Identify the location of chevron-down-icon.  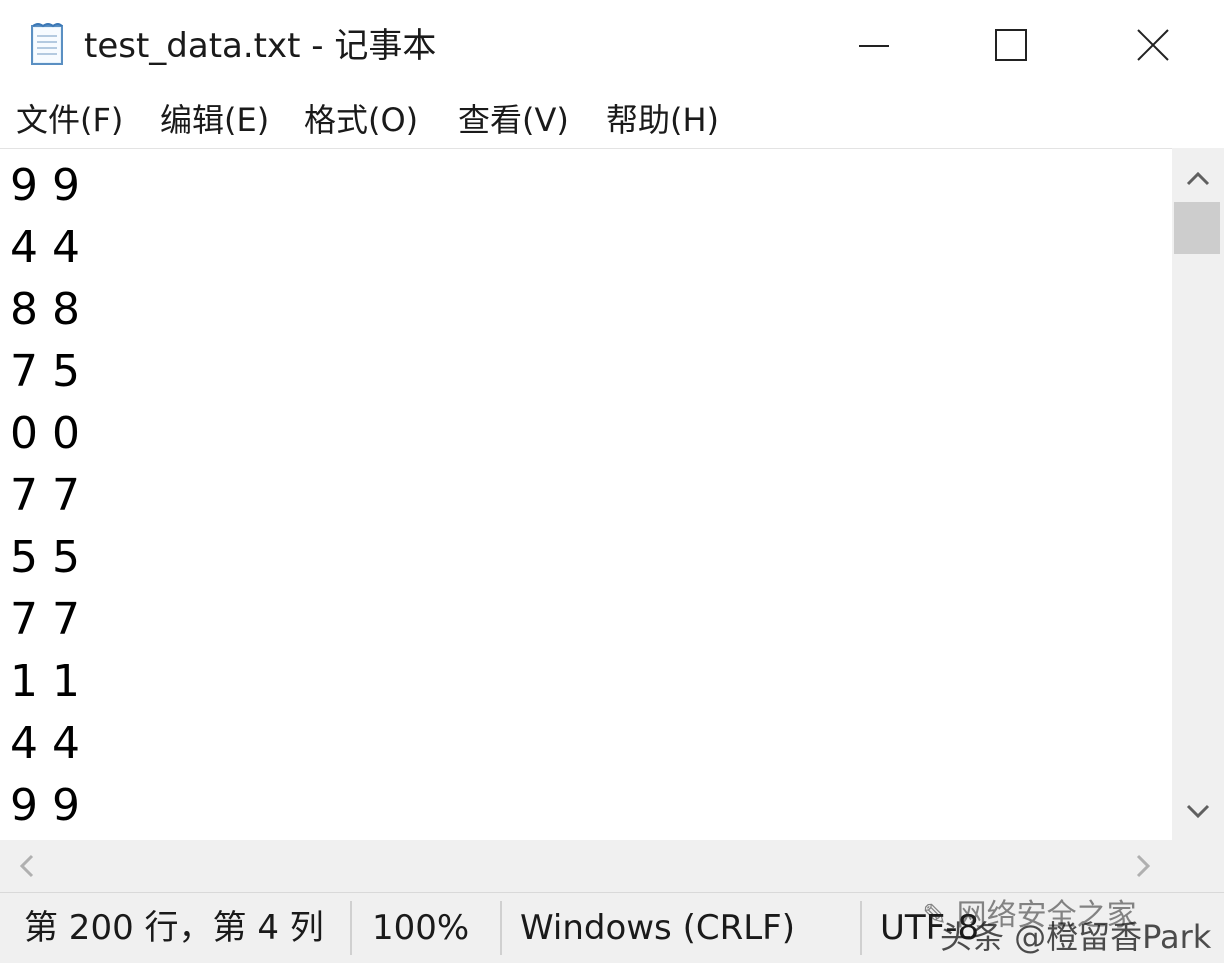
(1198, 811).